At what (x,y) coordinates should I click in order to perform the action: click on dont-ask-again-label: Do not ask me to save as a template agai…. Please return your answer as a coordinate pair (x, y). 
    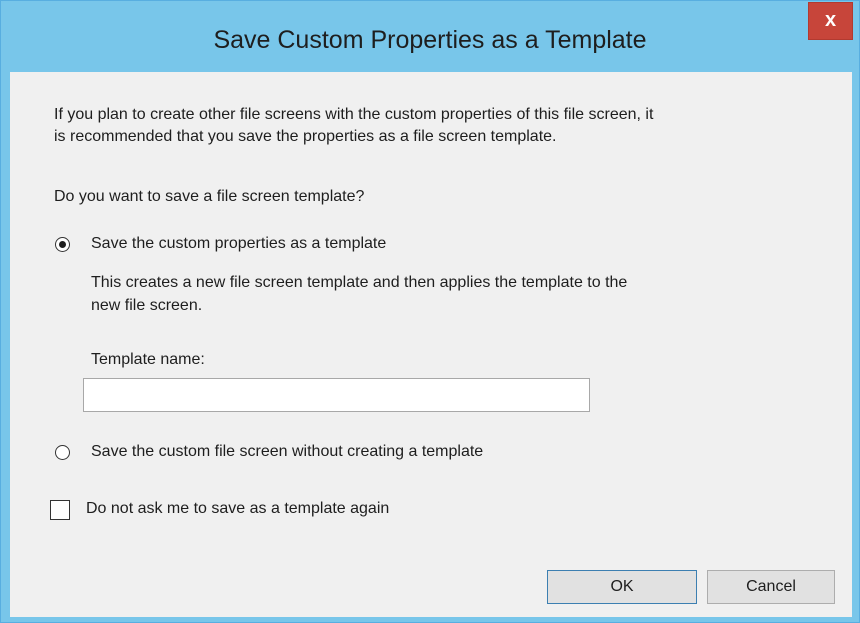
    Looking at the image, I should click on (237, 509).